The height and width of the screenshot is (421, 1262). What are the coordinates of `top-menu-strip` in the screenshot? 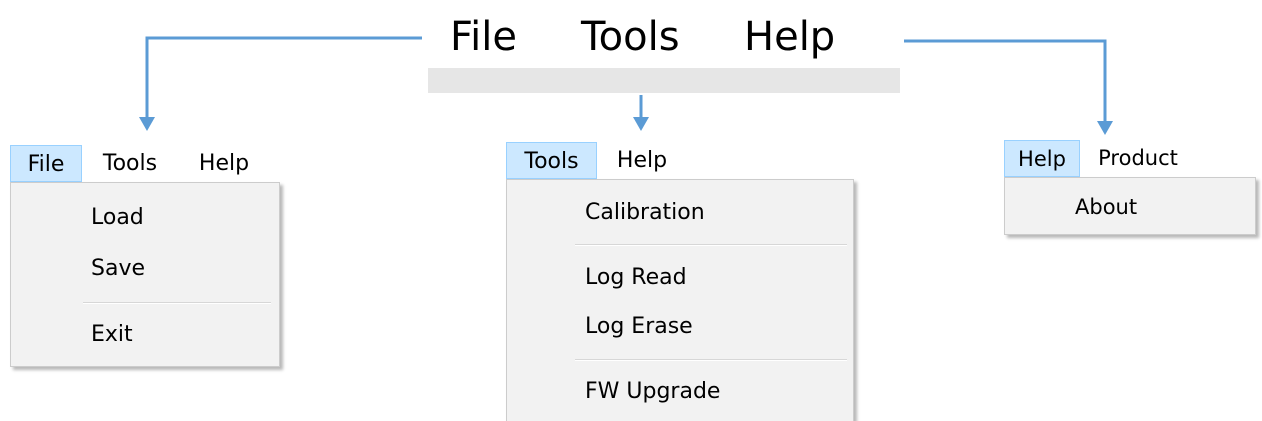 It's located at (664, 80).